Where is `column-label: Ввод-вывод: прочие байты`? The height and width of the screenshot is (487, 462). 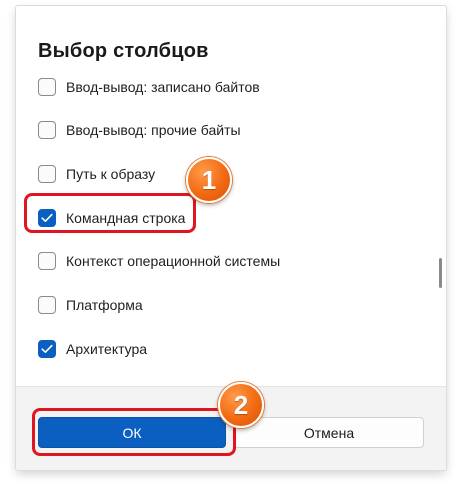
column-label: Ввод-вывод: прочие байты is located at coordinates (153, 130).